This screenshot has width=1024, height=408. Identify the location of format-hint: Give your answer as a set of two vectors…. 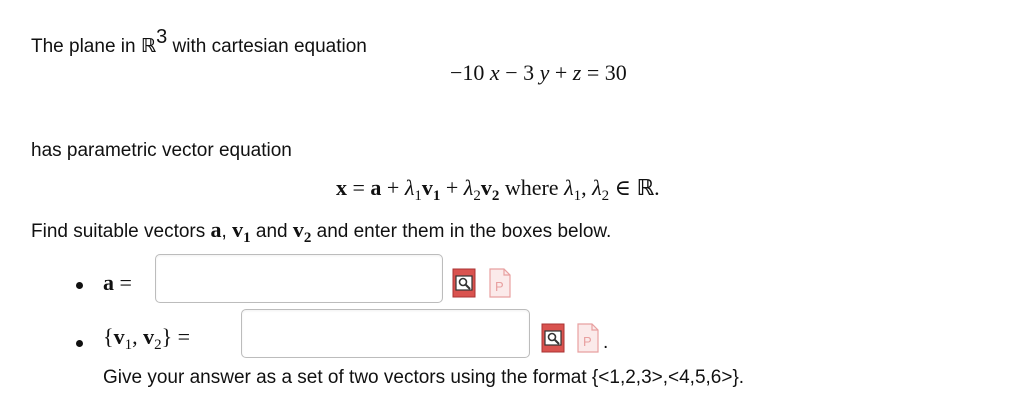
(424, 377).